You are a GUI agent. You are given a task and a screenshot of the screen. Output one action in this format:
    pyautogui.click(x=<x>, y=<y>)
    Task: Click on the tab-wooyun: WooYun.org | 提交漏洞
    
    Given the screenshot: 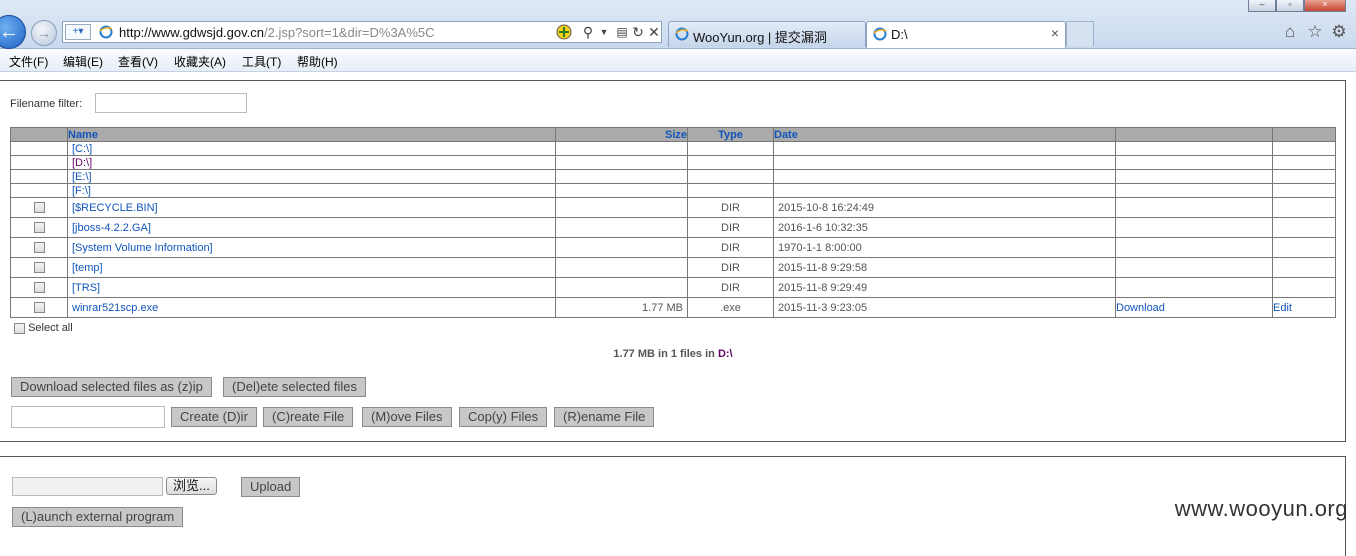 What is the action you would take?
    pyautogui.click(x=767, y=34)
    